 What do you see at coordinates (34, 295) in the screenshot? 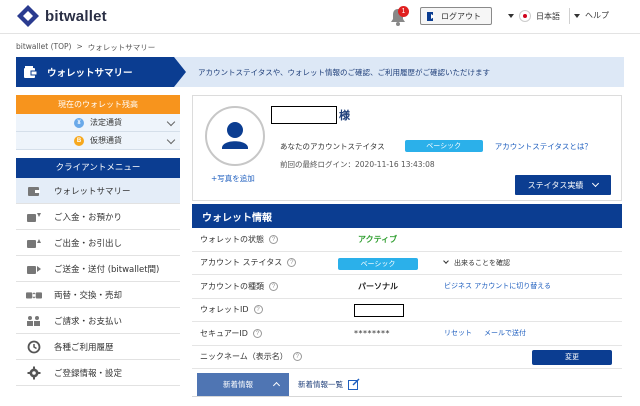
I see `exchange-icon` at bounding box center [34, 295].